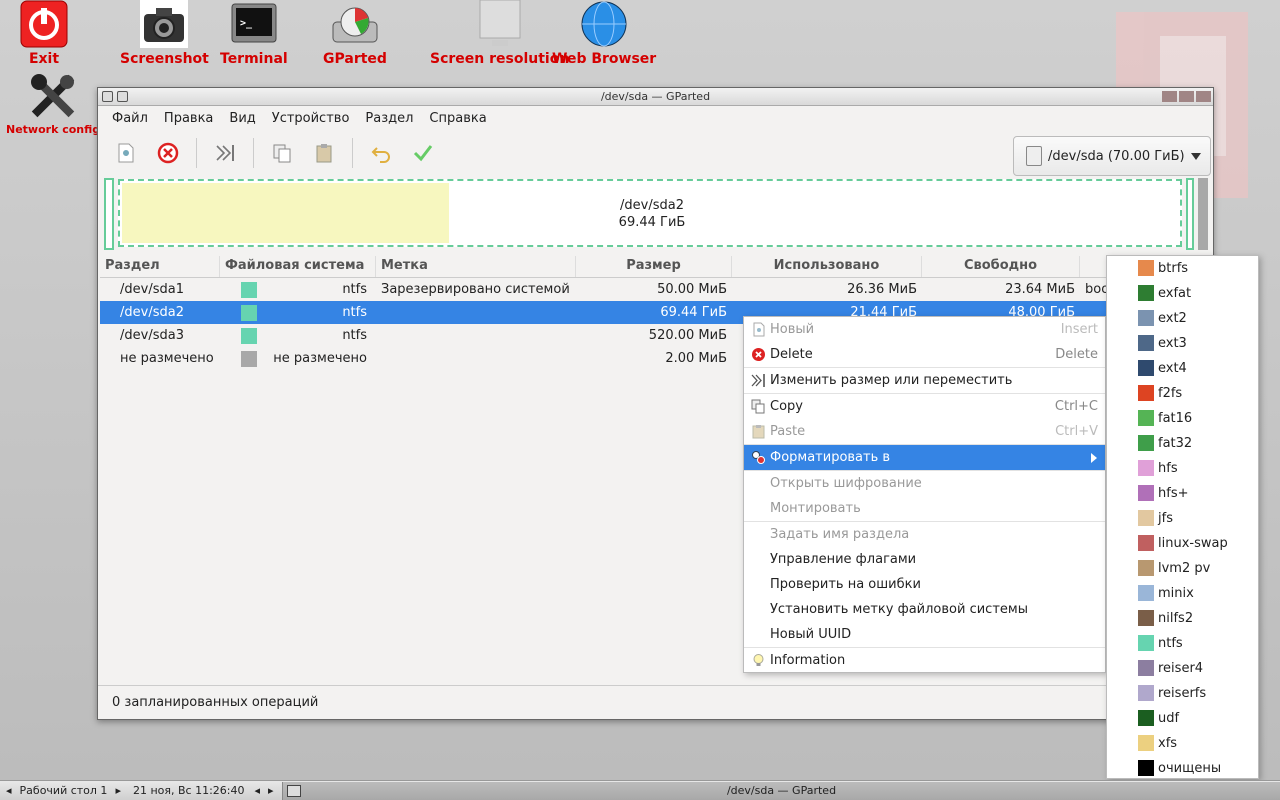  I want to click on cell-size: 69.44 ГиБ, so click(693, 312).